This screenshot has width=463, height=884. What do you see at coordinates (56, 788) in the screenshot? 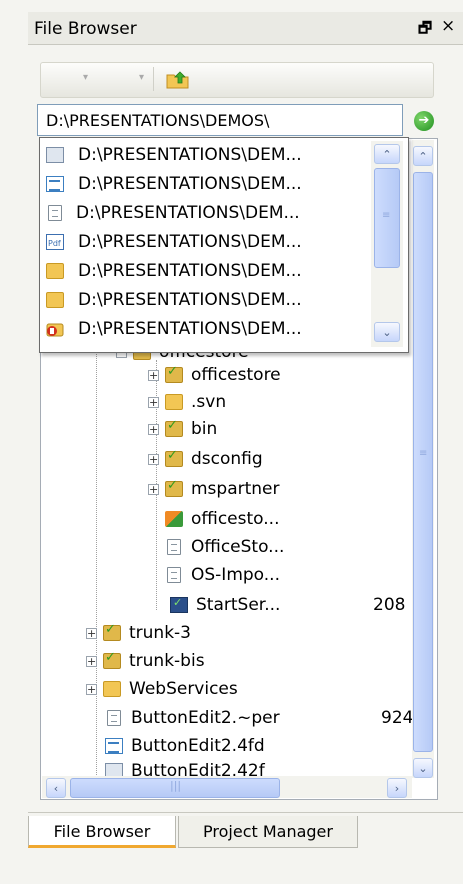
I see `scroll-left-button: ‹` at bounding box center [56, 788].